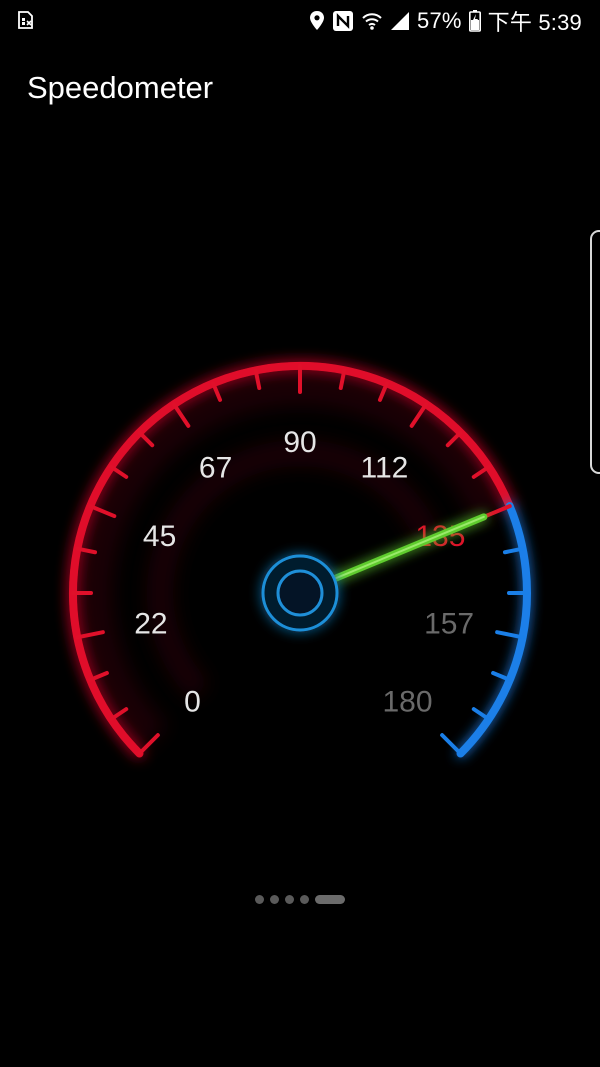 Image resolution: width=600 pixels, height=1067 pixels. I want to click on speed-tick-label: 0, so click(192, 702).